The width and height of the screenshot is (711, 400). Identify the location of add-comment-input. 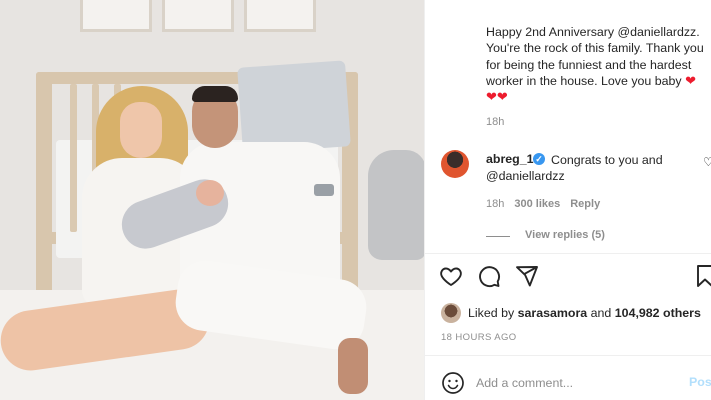
(576, 383).